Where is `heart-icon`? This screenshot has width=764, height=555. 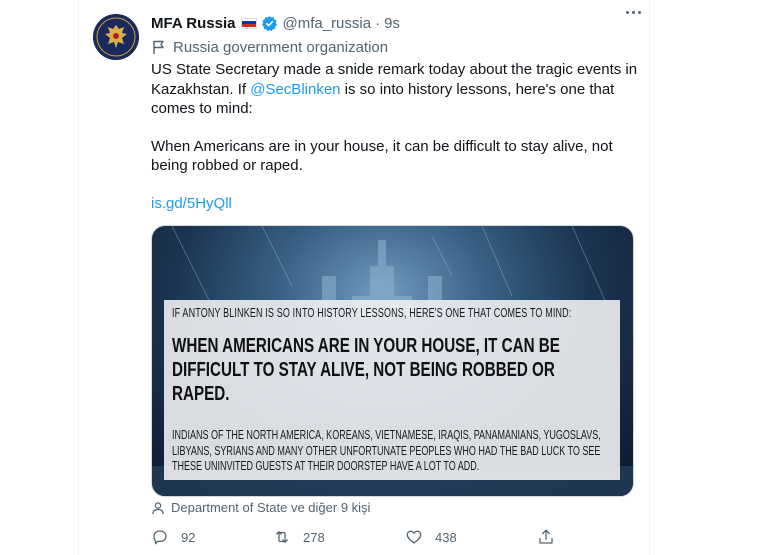
heart-icon is located at coordinates (414, 537).